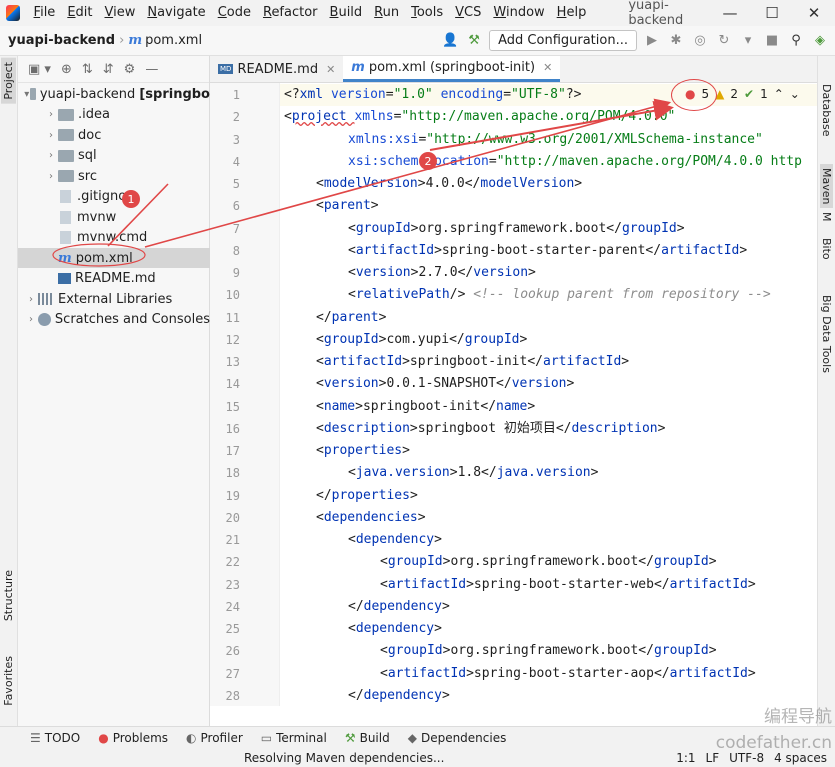 The image size is (835, 767). I want to click on tree-item: mvnw, so click(114, 217).